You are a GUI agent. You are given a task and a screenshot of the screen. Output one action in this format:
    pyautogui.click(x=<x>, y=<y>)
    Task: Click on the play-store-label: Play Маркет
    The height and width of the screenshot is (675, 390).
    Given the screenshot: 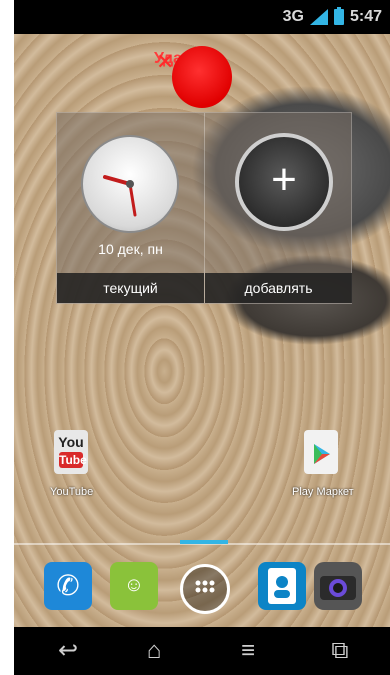 What is the action you would take?
    pyautogui.click(x=323, y=492)
    